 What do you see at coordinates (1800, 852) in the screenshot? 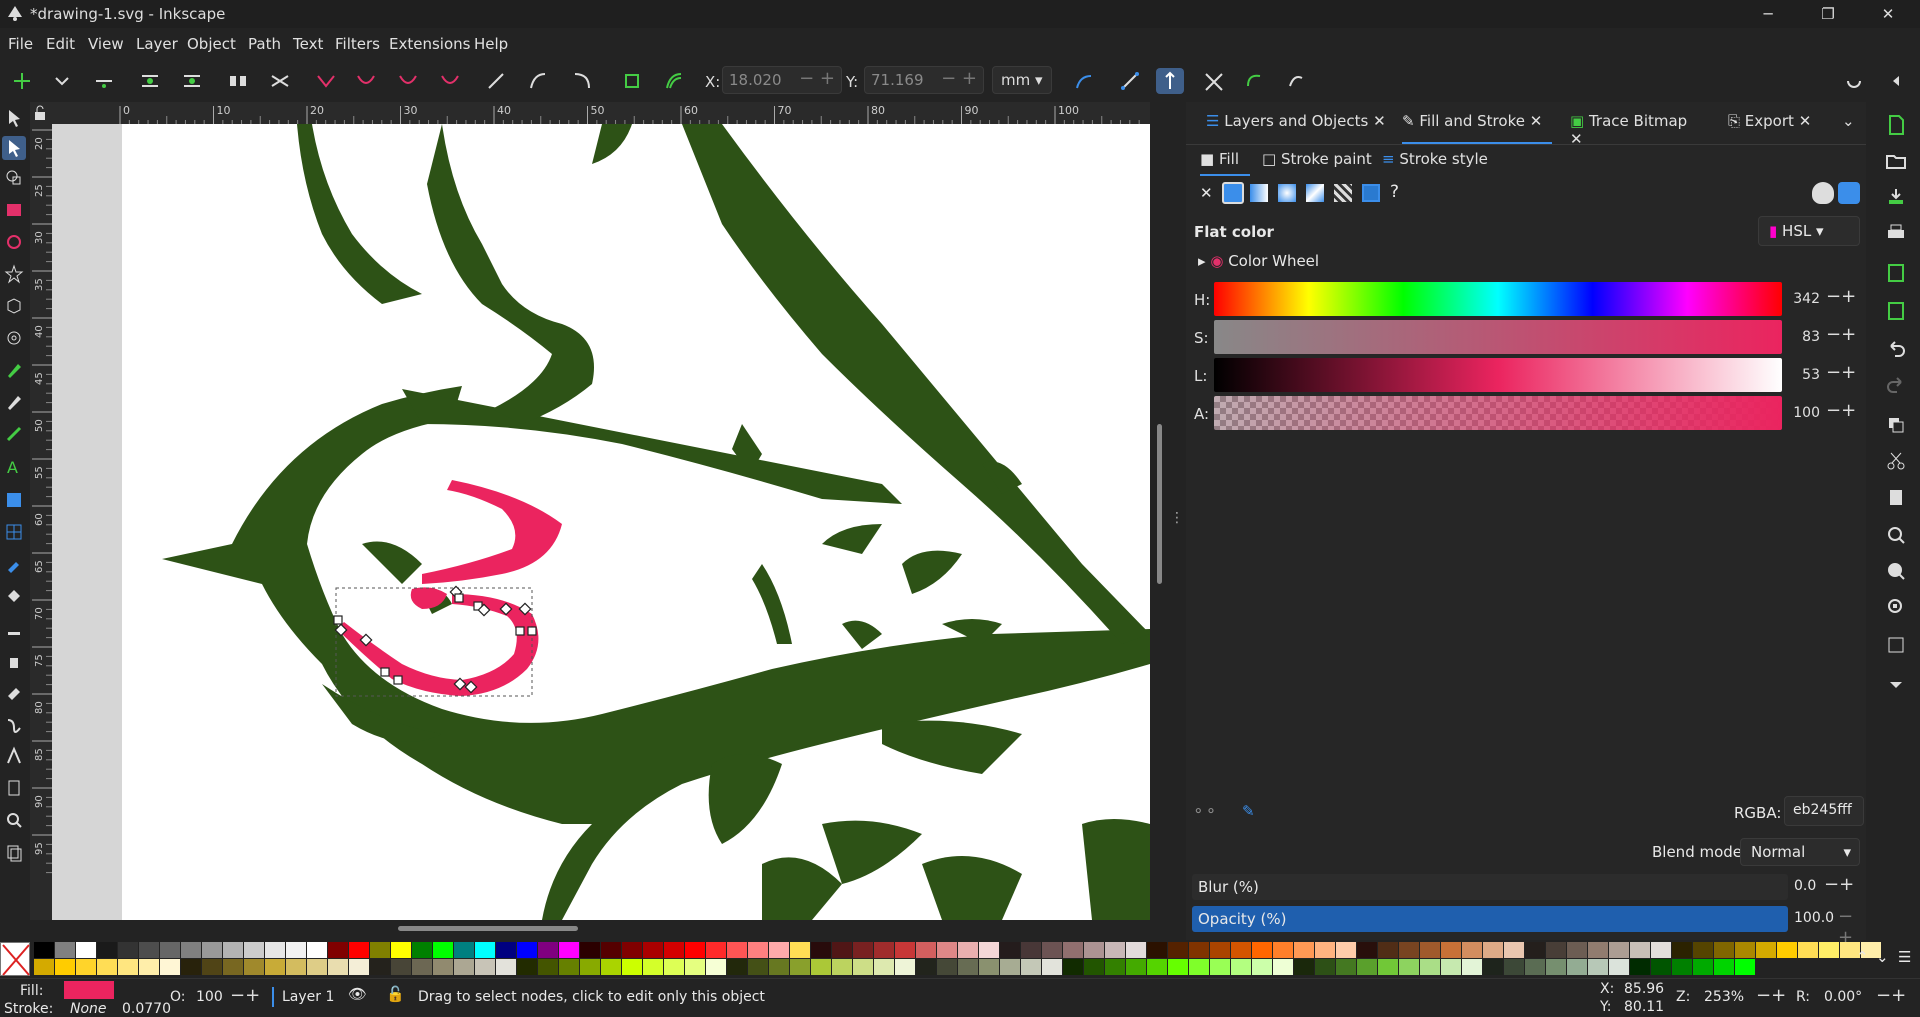
I see `blend-mode-select: Normal ▾` at bounding box center [1800, 852].